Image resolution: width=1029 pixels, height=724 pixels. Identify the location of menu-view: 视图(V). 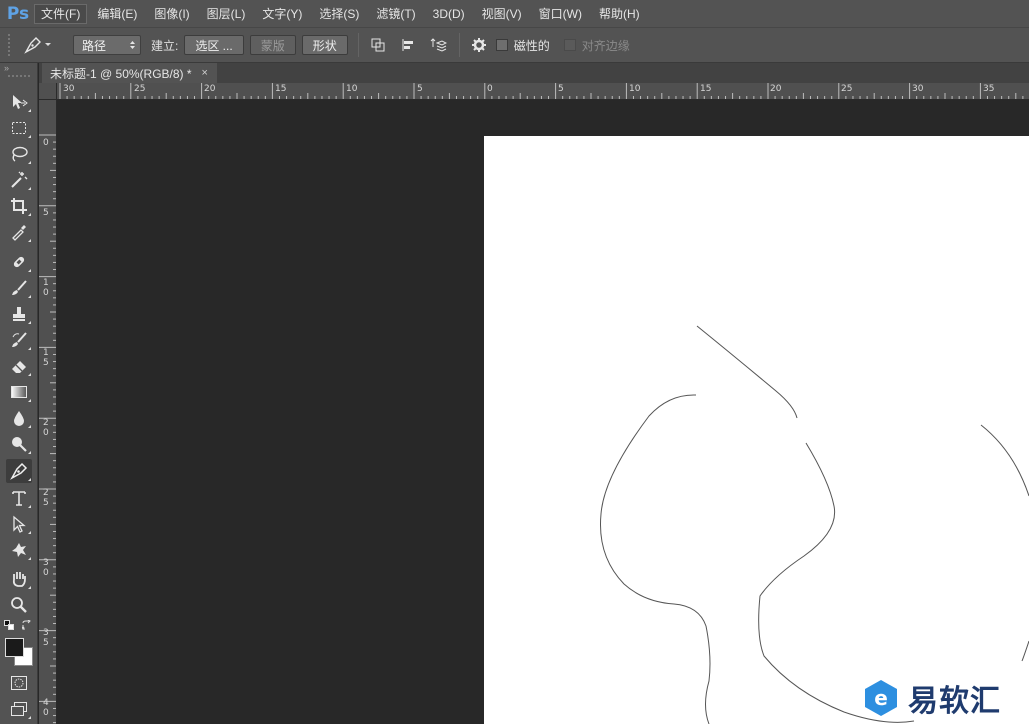
(502, 14).